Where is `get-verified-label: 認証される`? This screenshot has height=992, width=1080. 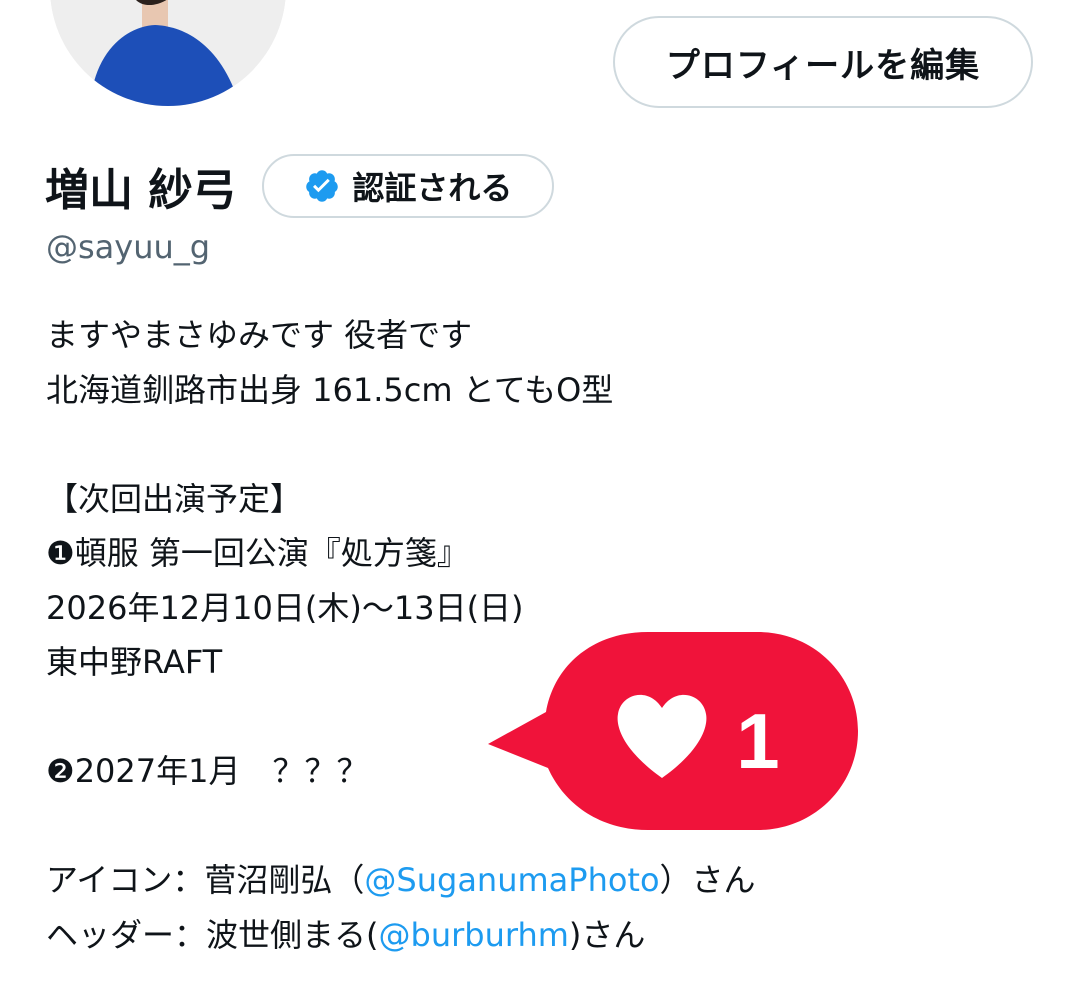 get-verified-label: 認証される is located at coordinates (432, 188).